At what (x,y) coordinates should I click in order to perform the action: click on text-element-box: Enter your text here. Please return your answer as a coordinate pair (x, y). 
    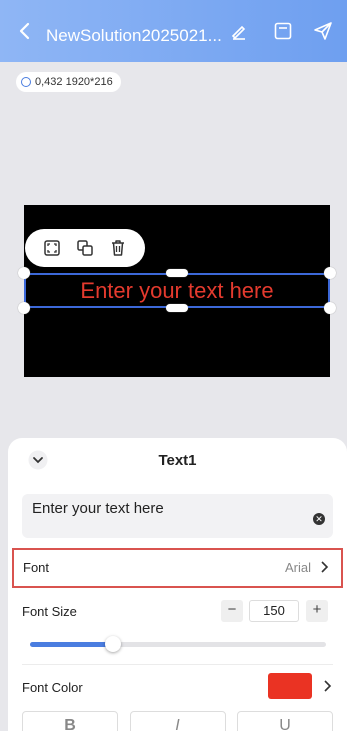
    Looking at the image, I should click on (177, 290).